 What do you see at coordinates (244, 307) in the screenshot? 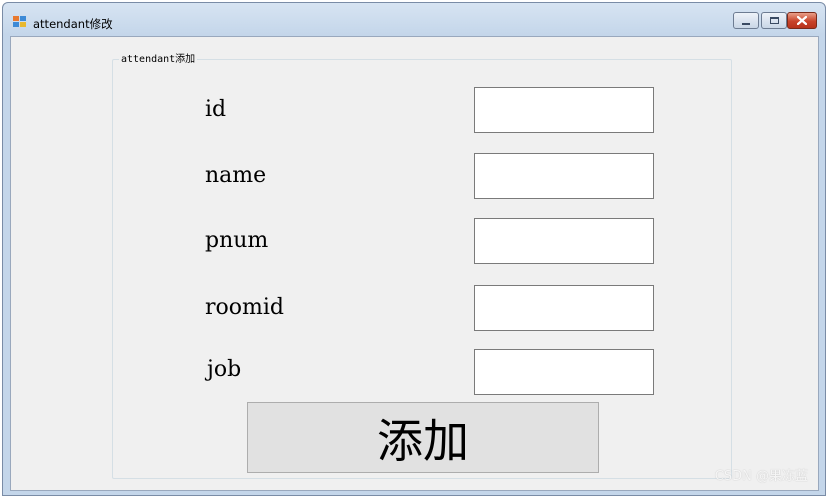
I see `roomid-label: roomid` at bounding box center [244, 307].